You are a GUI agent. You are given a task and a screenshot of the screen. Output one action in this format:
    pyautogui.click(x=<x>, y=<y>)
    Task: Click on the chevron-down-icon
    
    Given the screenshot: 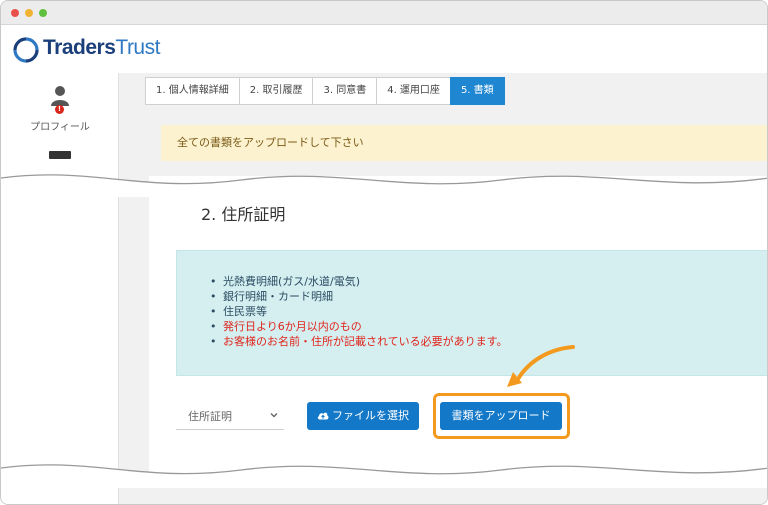 What is the action you would take?
    pyautogui.click(x=274, y=415)
    